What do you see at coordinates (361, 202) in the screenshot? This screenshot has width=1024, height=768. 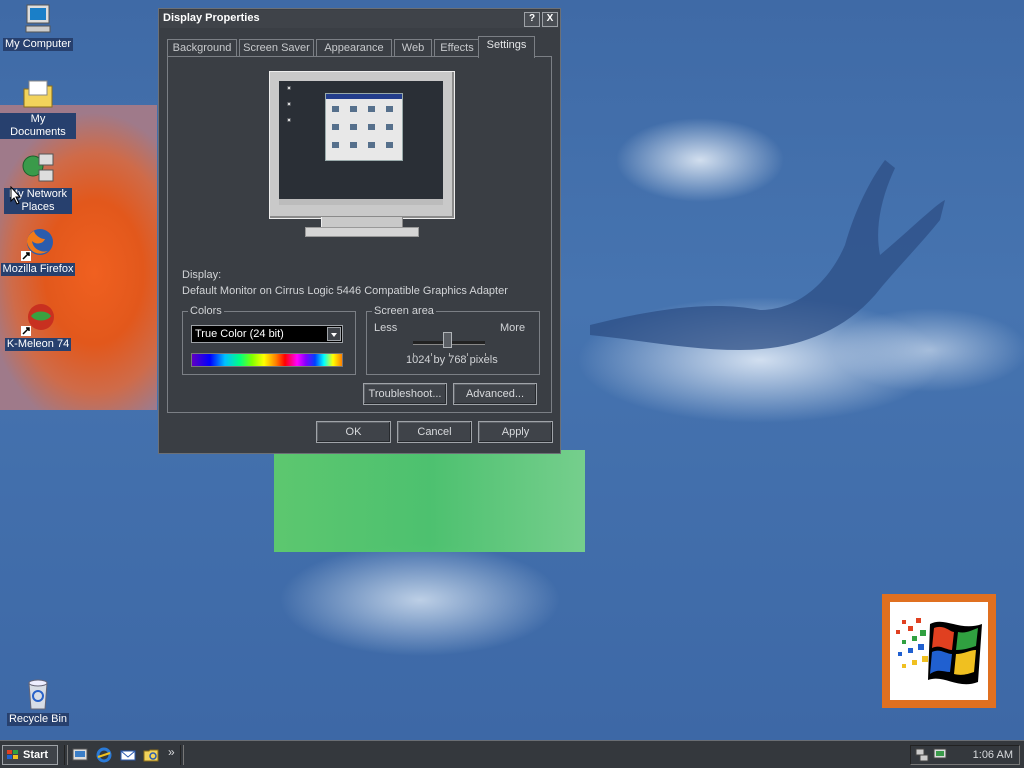 I see `preview-taskbar` at bounding box center [361, 202].